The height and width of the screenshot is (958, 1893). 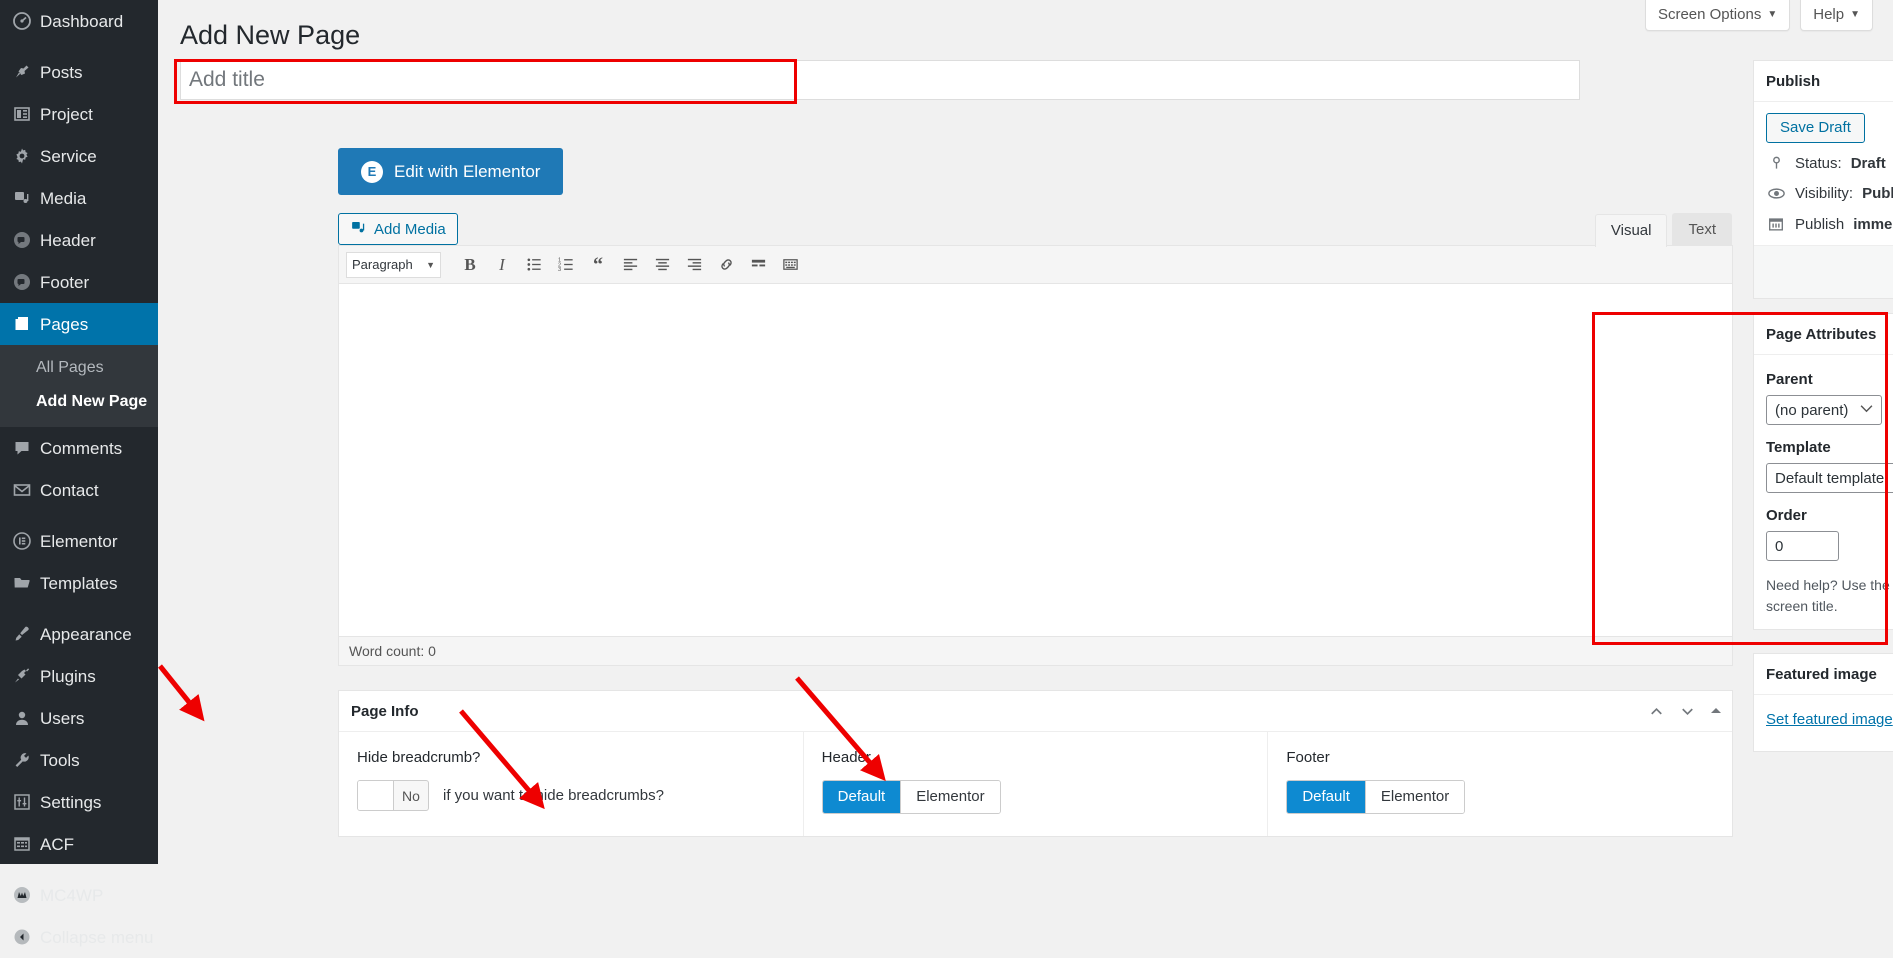 I want to click on parent-select-value: (no parent), so click(x=1812, y=410).